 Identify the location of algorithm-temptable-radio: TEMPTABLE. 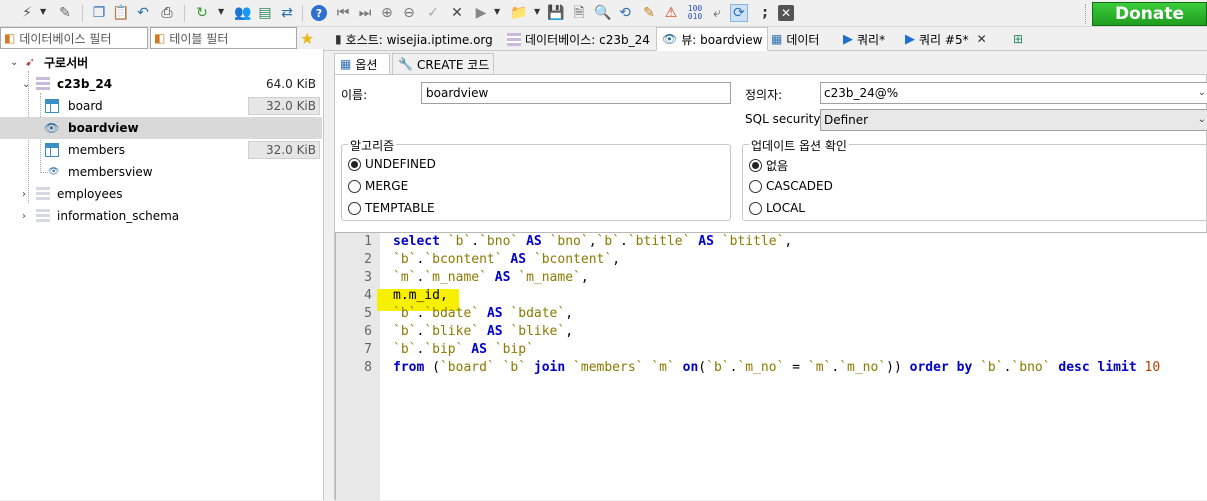
(391, 208).